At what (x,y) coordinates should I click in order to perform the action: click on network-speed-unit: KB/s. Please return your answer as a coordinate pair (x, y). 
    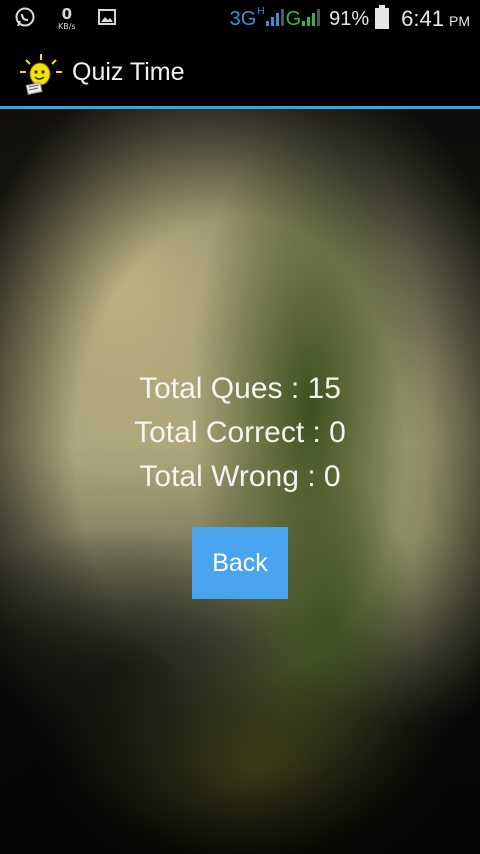
    Looking at the image, I should click on (67, 26).